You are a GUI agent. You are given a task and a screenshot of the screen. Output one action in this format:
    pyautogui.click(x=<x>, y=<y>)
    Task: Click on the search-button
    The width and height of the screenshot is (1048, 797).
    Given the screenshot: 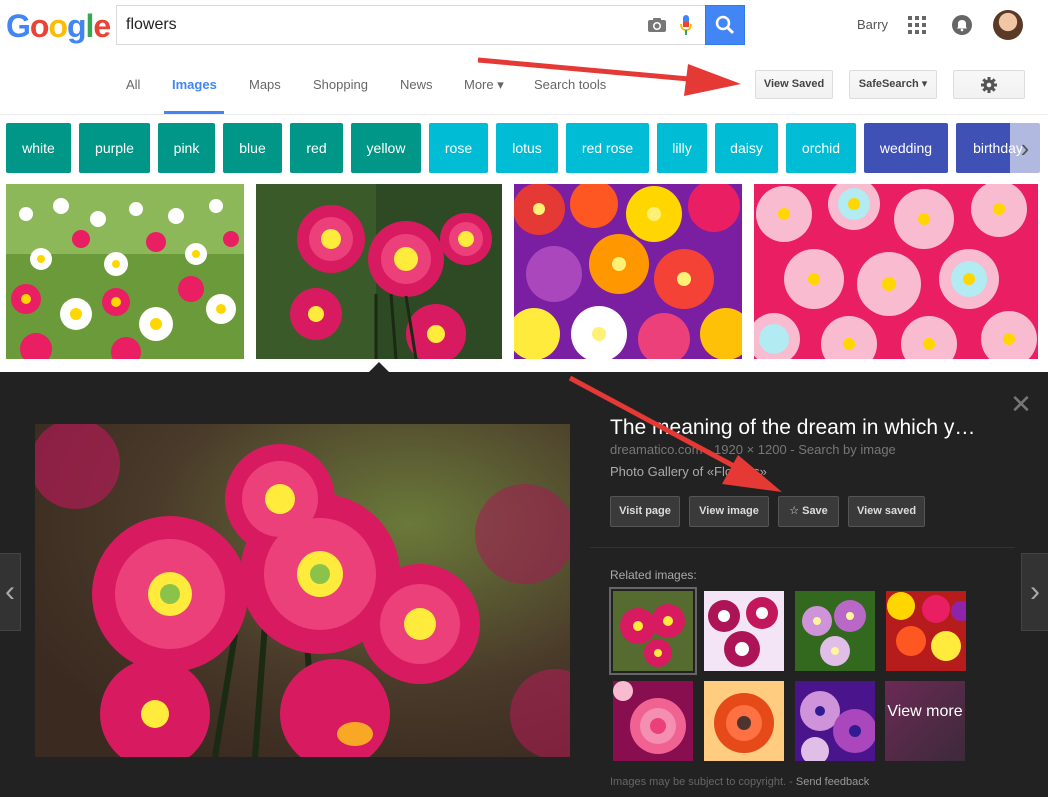 What is the action you would take?
    pyautogui.click(x=725, y=25)
    